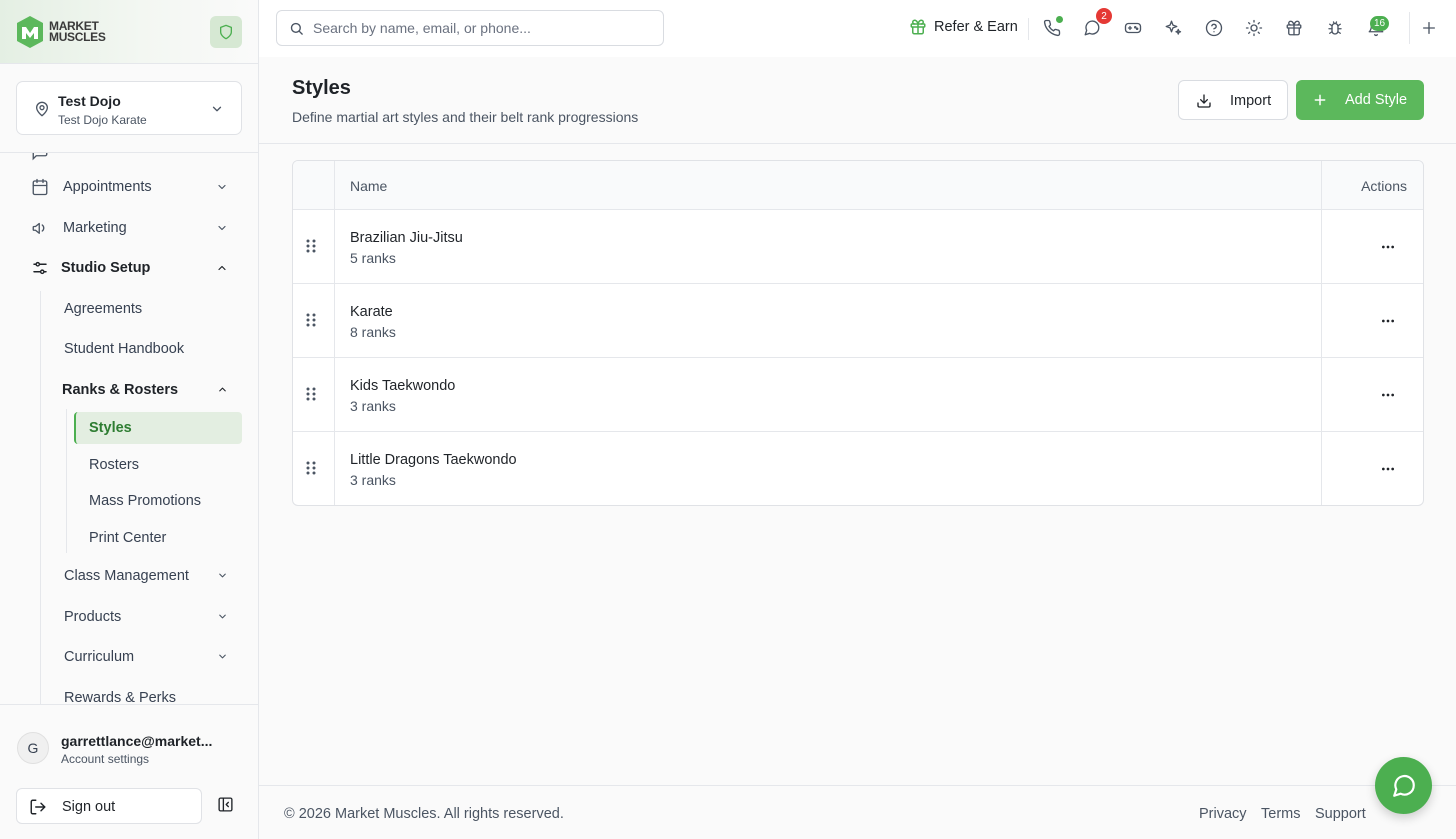 This screenshot has width=1456, height=839. Describe the element at coordinates (145, 501) in the screenshot. I see `sidebar-item-mass-promotions: Mass Promotions` at that location.